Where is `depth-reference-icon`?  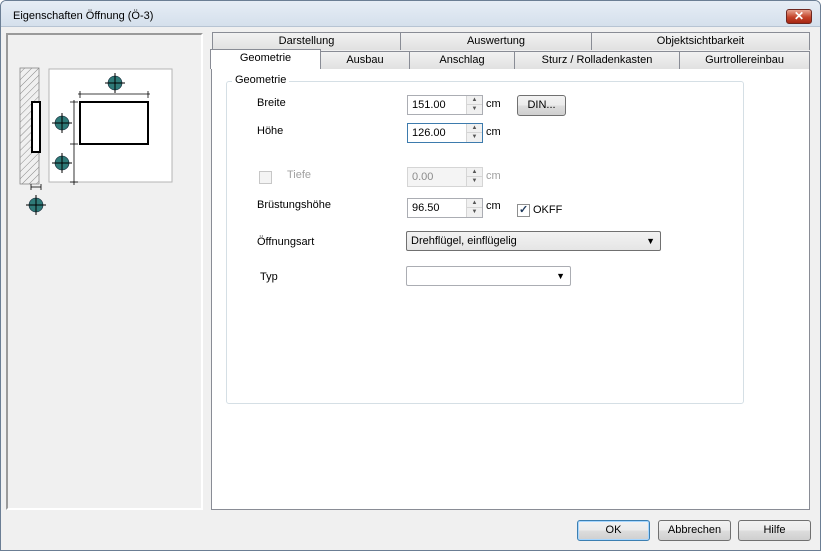
depth-reference-icon is located at coordinates (36, 205).